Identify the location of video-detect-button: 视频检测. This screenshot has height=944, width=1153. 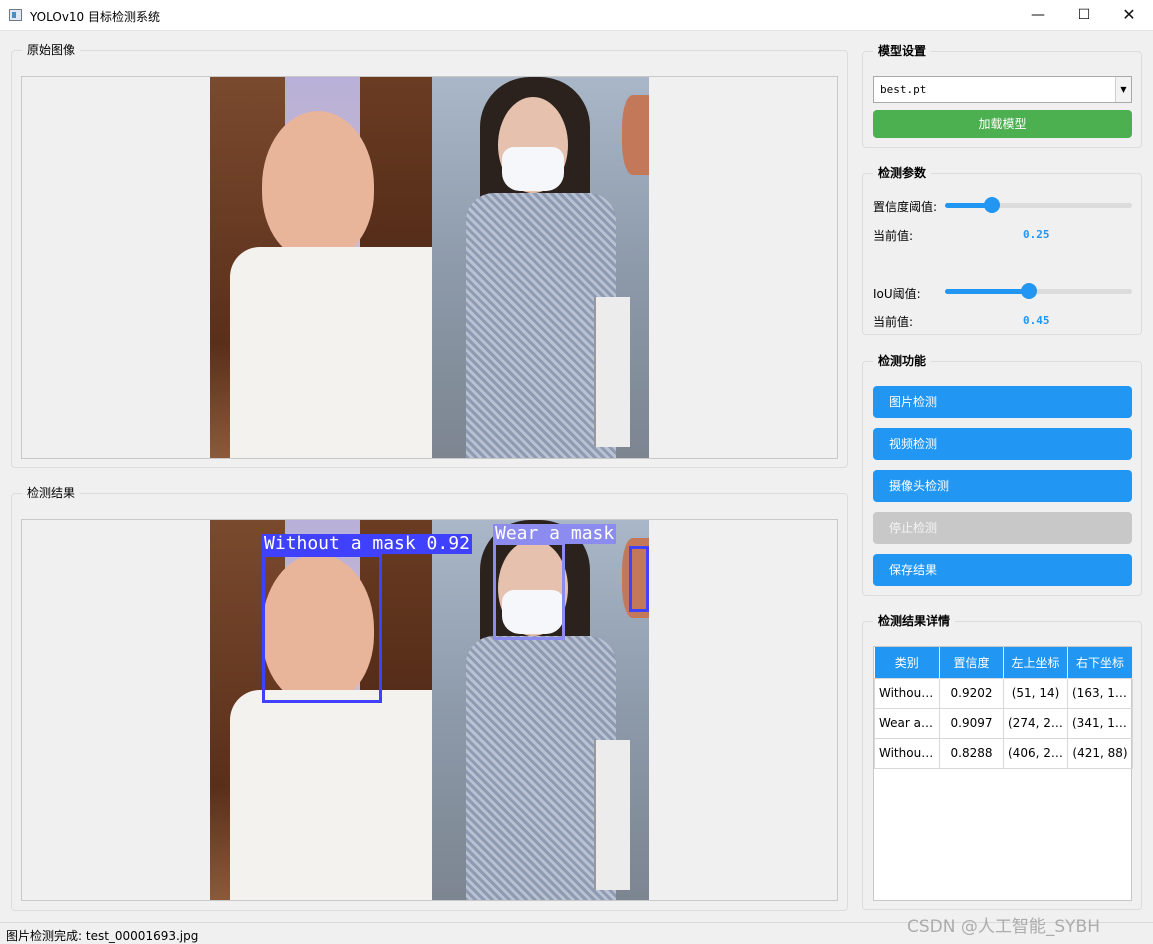
(1002, 444).